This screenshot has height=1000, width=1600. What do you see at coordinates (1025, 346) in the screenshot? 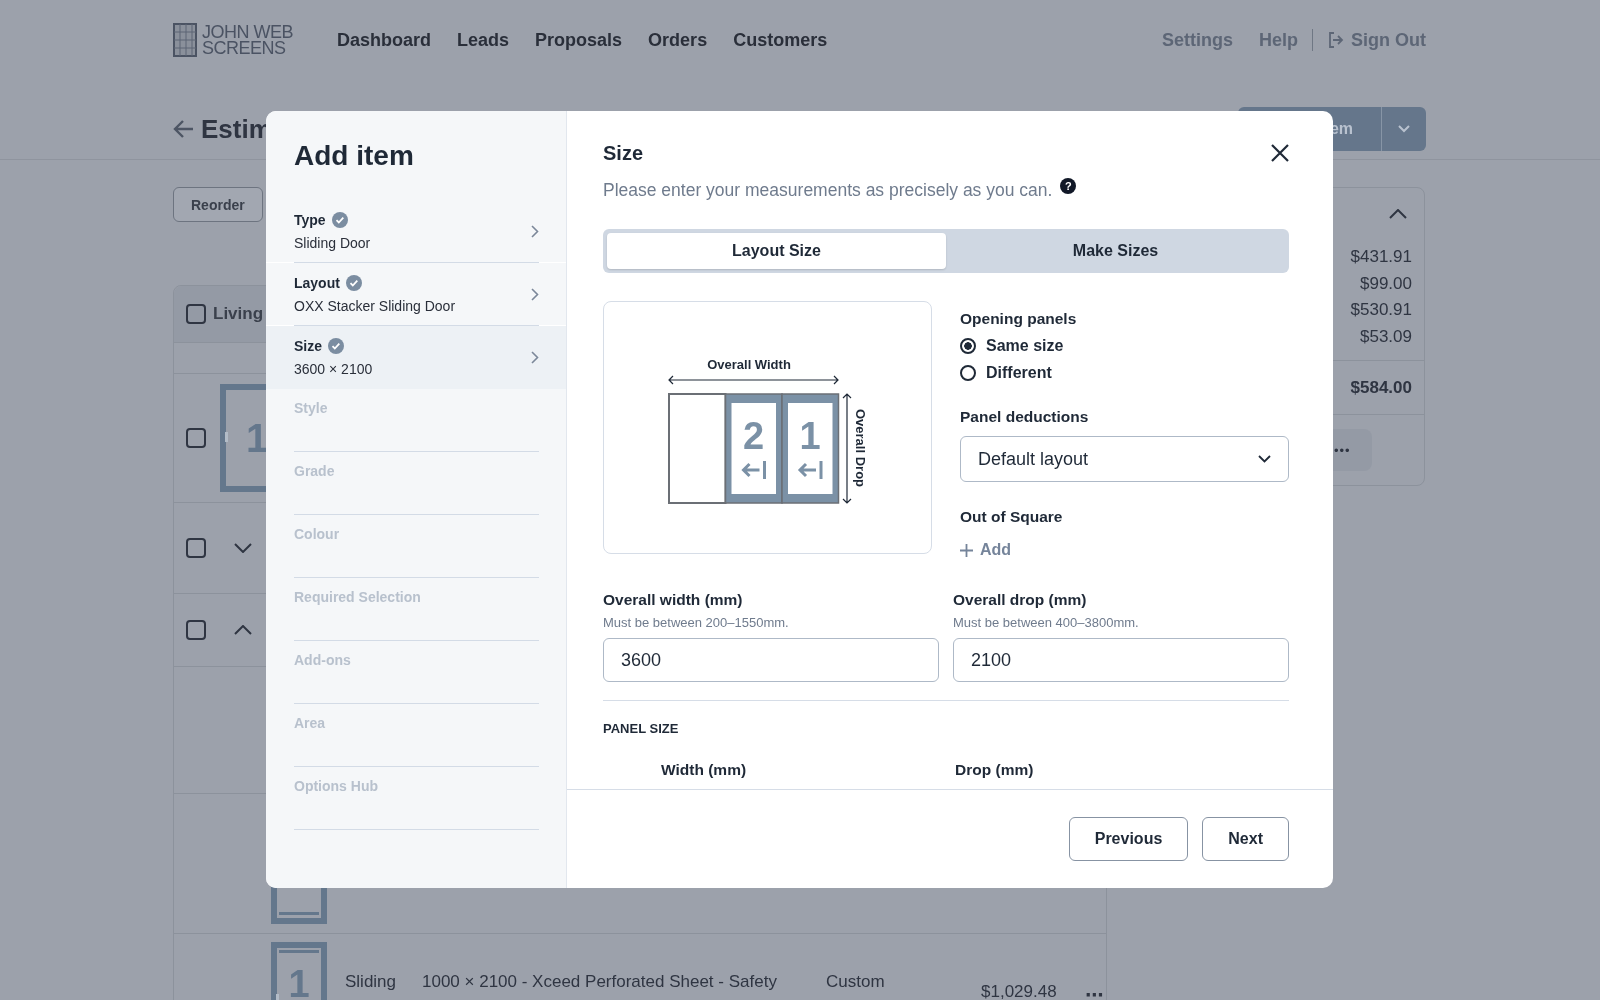
I see `radio-label: Same size` at bounding box center [1025, 346].